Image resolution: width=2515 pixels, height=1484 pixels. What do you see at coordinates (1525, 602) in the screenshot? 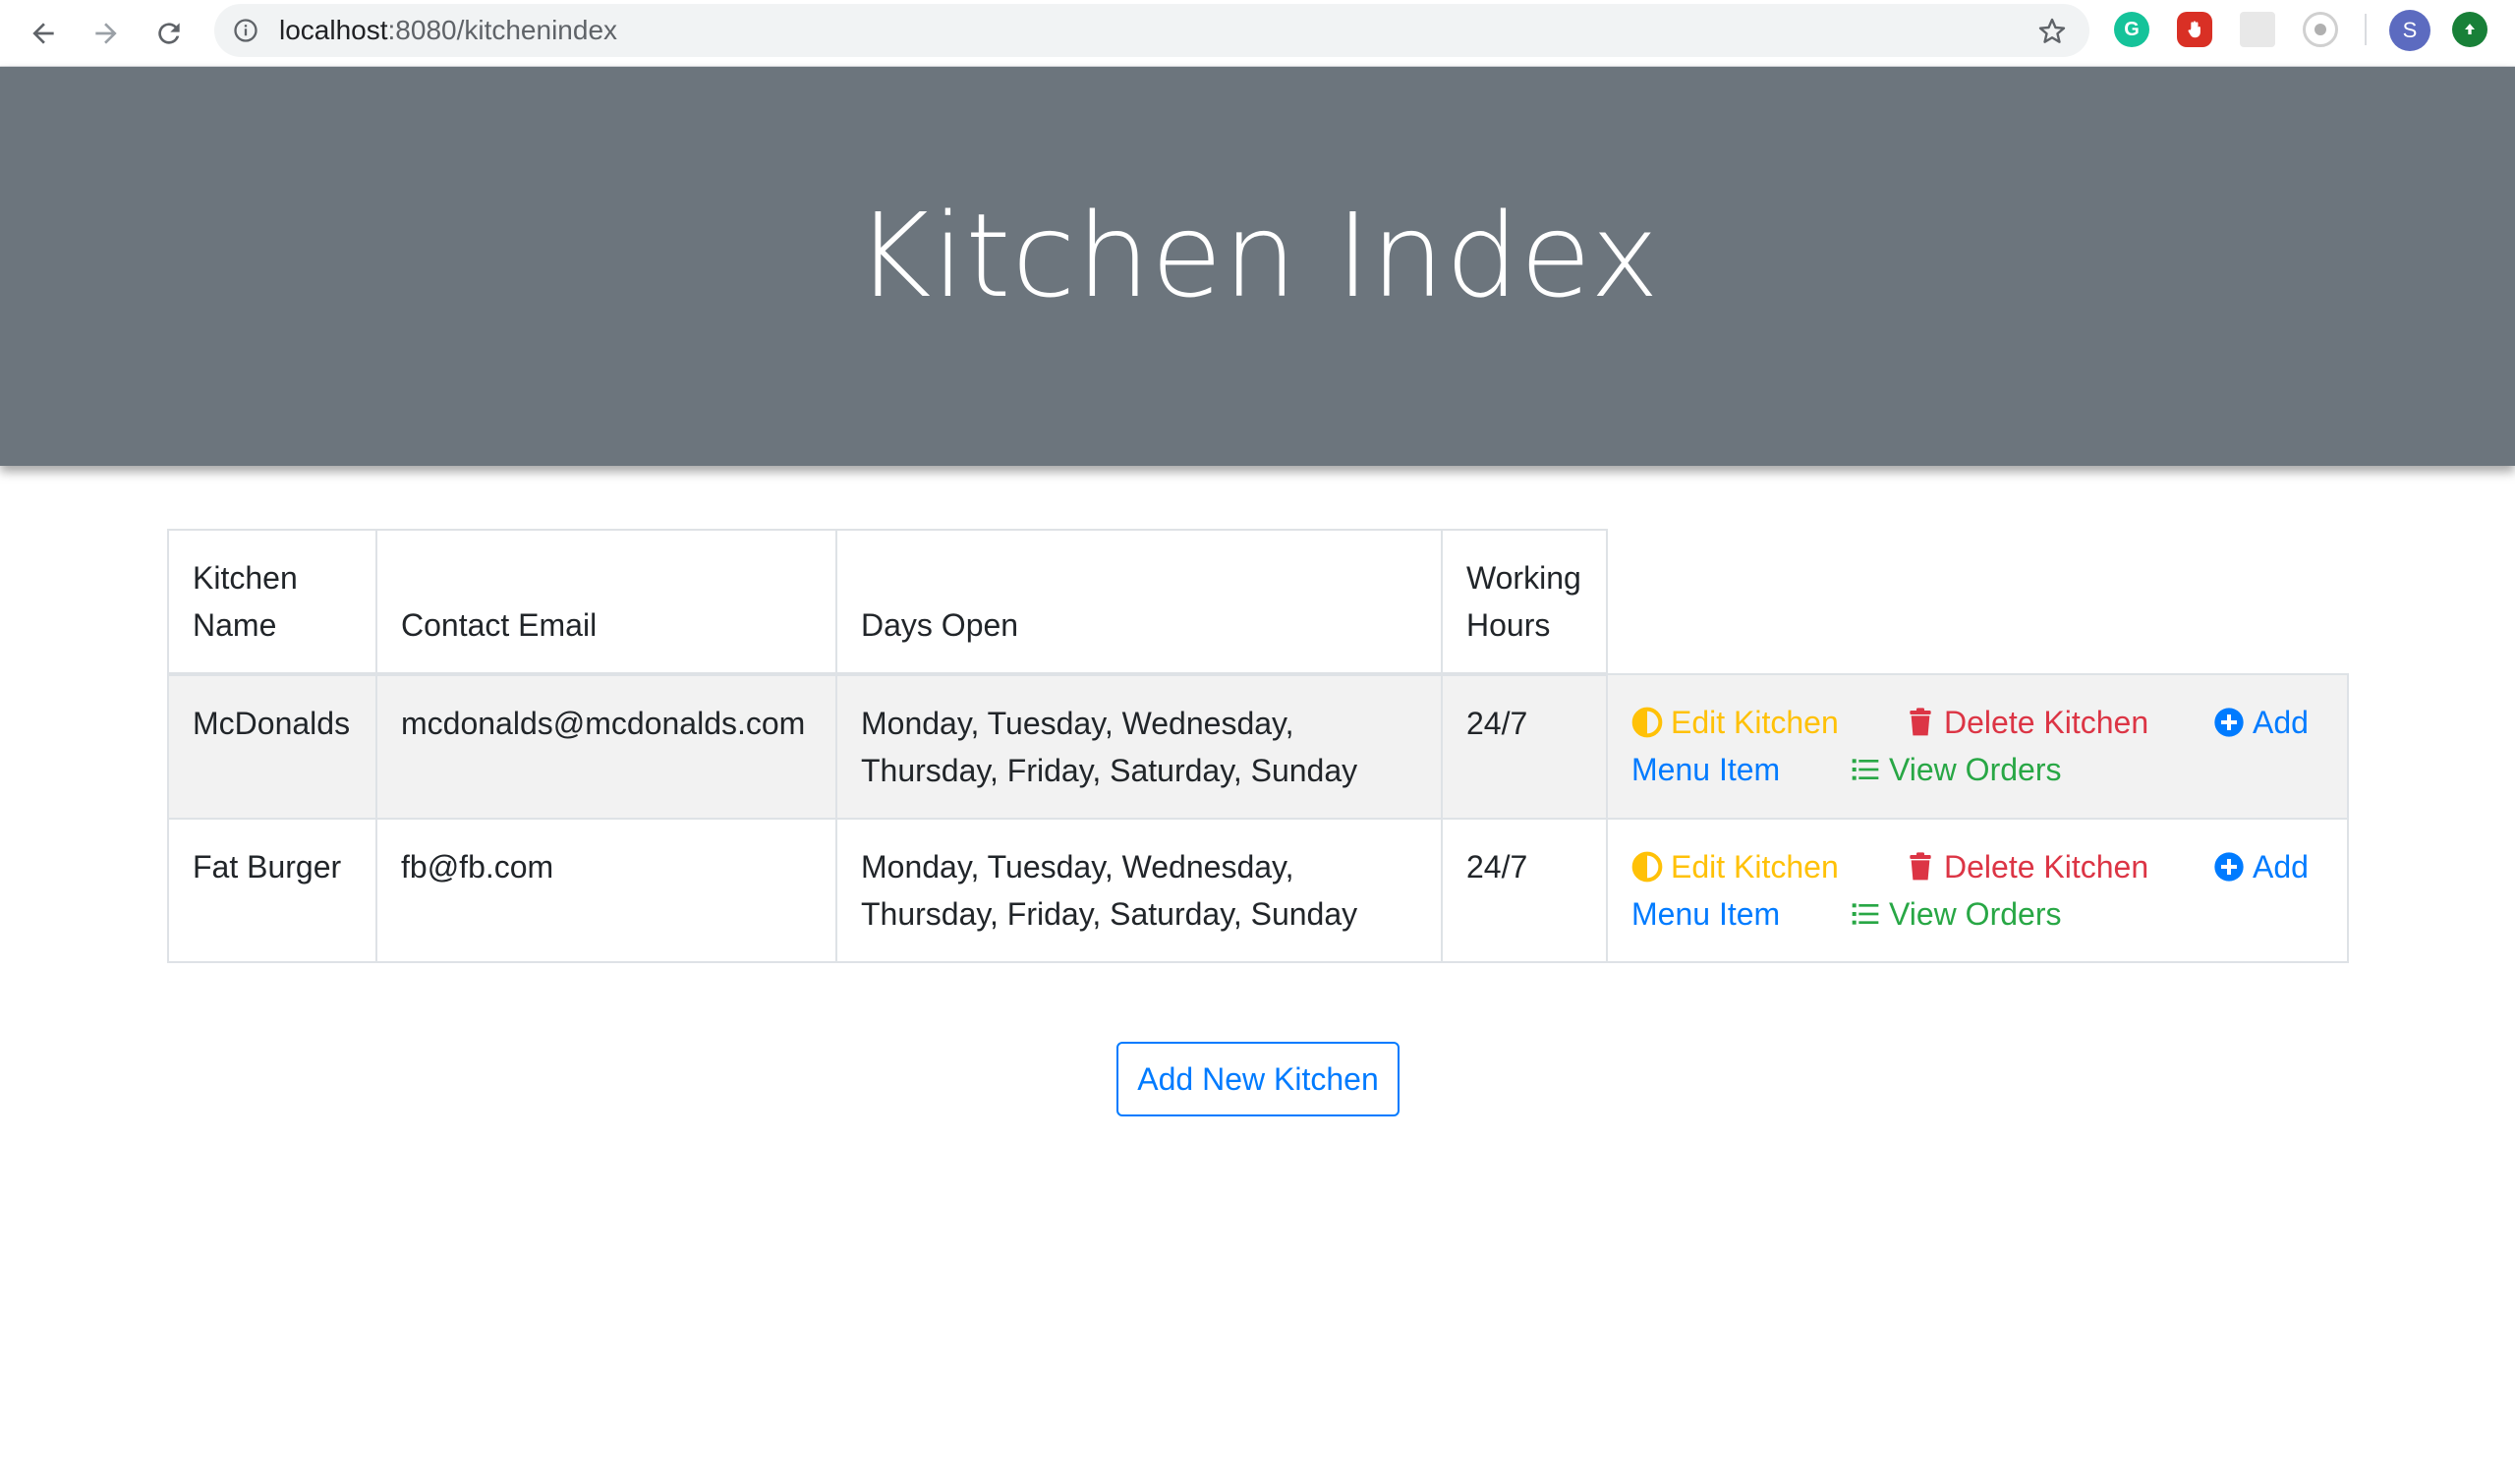
I see `header-working-hours: Working Hours` at bounding box center [1525, 602].